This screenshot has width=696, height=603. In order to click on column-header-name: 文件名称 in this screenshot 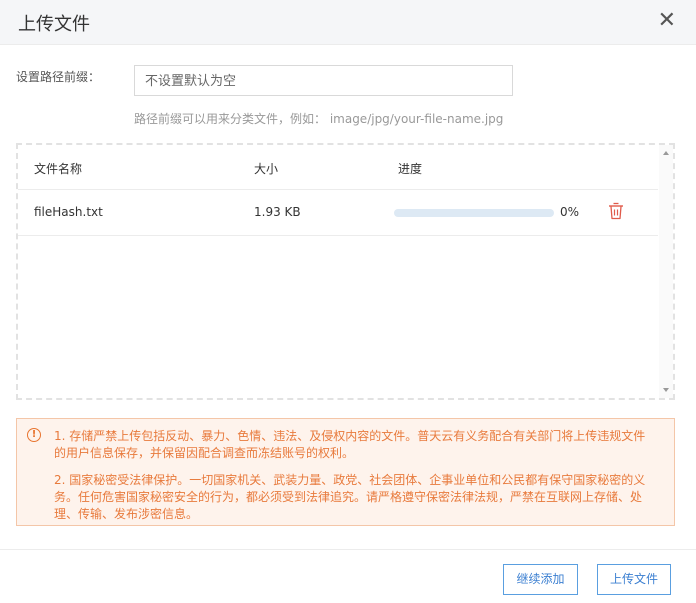, I will do `click(58, 169)`.